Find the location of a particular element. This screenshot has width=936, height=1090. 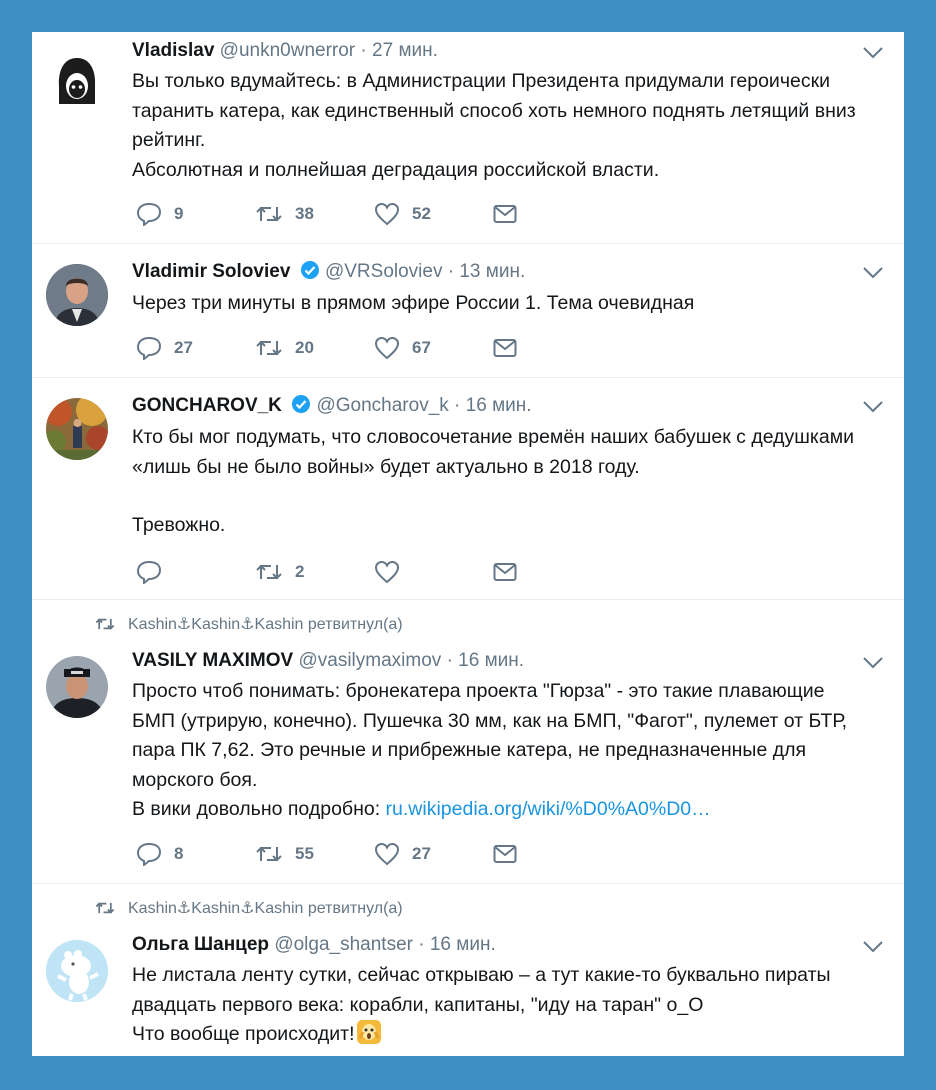

user-handle: @vasilymaximov is located at coordinates (369, 660).